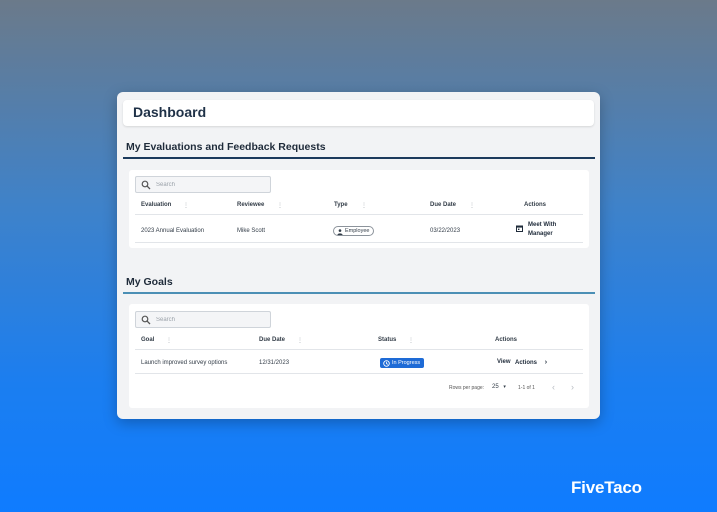 The image size is (717, 512). Describe the element at coordinates (606, 487) in the screenshot. I see `brand-logo: FiveTaco` at that location.